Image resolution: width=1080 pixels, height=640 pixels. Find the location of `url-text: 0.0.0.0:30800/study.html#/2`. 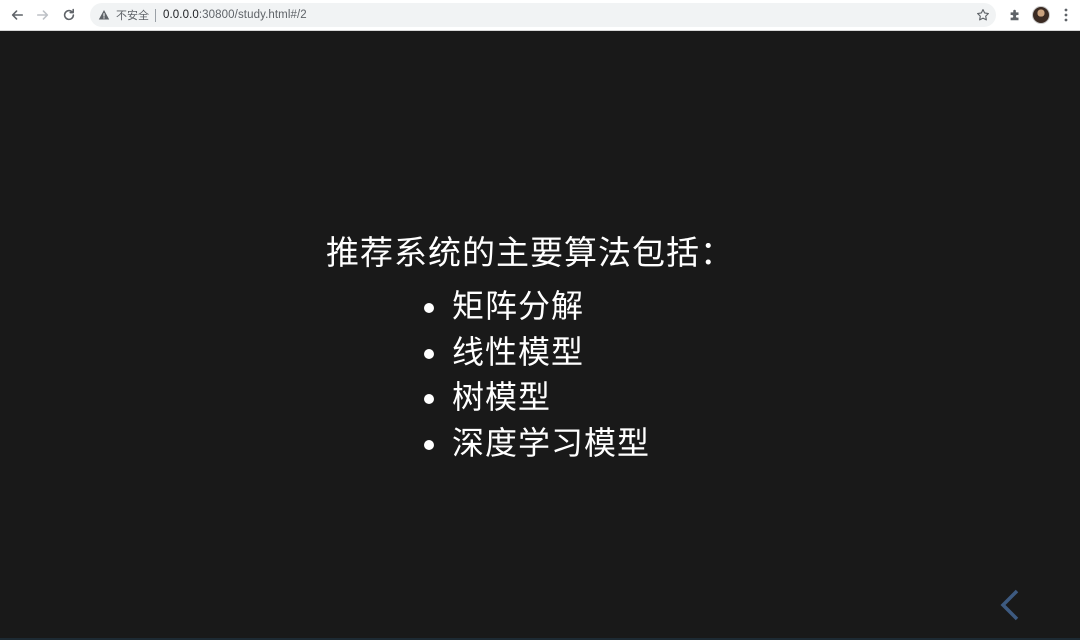

url-text: 0.0.0.0:30800/study.html#/2 is located at coordinates (235, 15).